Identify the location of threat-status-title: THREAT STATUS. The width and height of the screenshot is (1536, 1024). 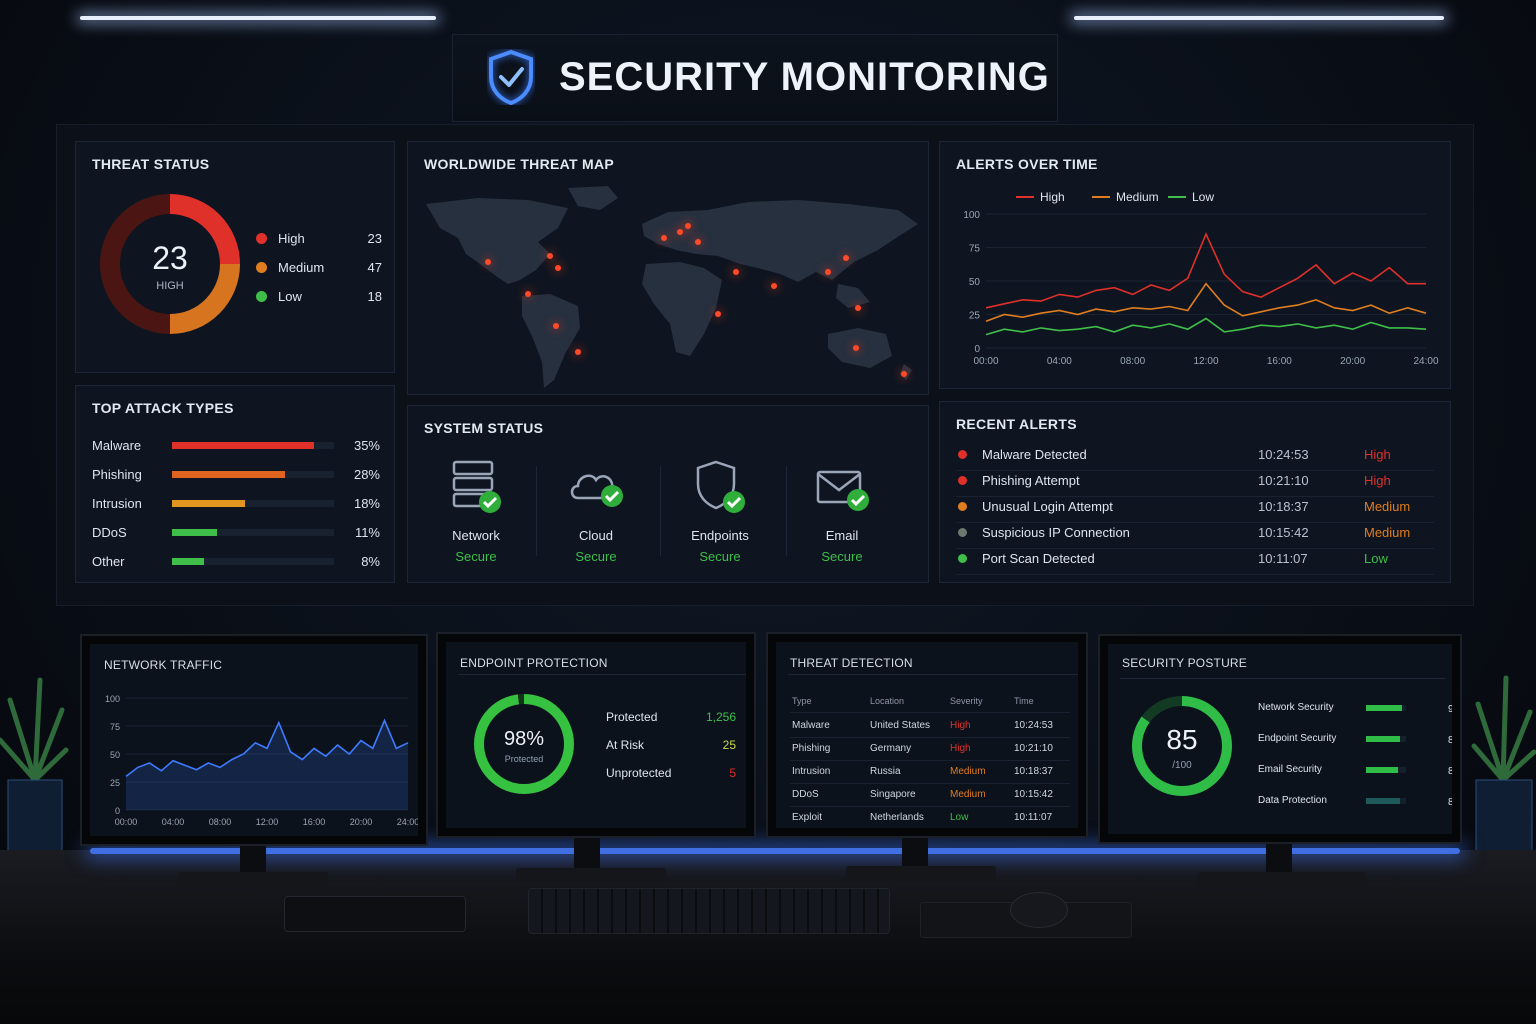
(151, 164).